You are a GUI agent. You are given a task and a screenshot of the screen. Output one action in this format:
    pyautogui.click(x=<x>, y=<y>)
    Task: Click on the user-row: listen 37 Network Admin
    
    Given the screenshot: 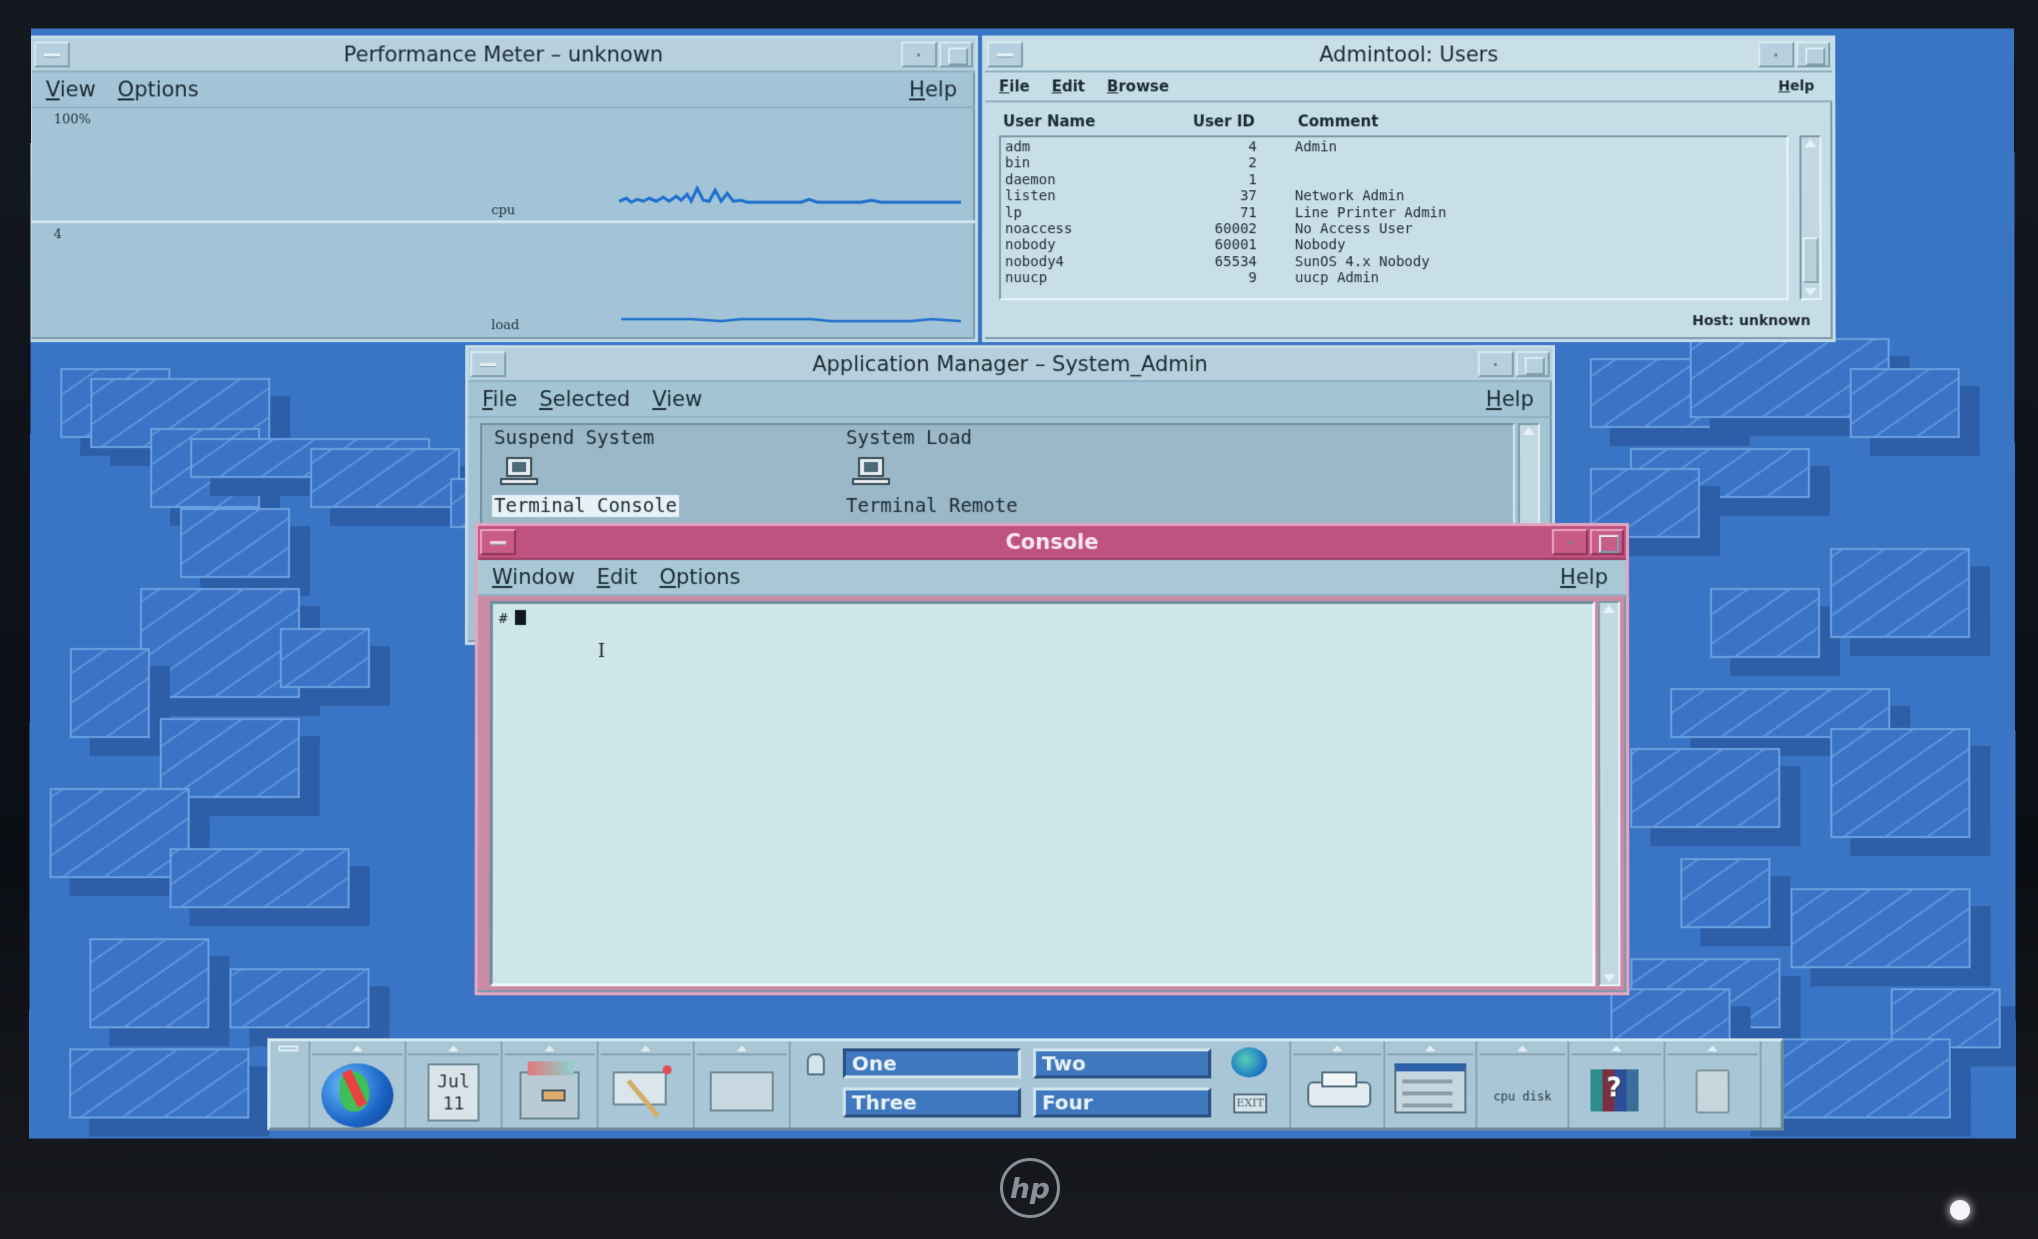 What is the action you would take?
    pyautogui.click(x=1393, y=196)
    